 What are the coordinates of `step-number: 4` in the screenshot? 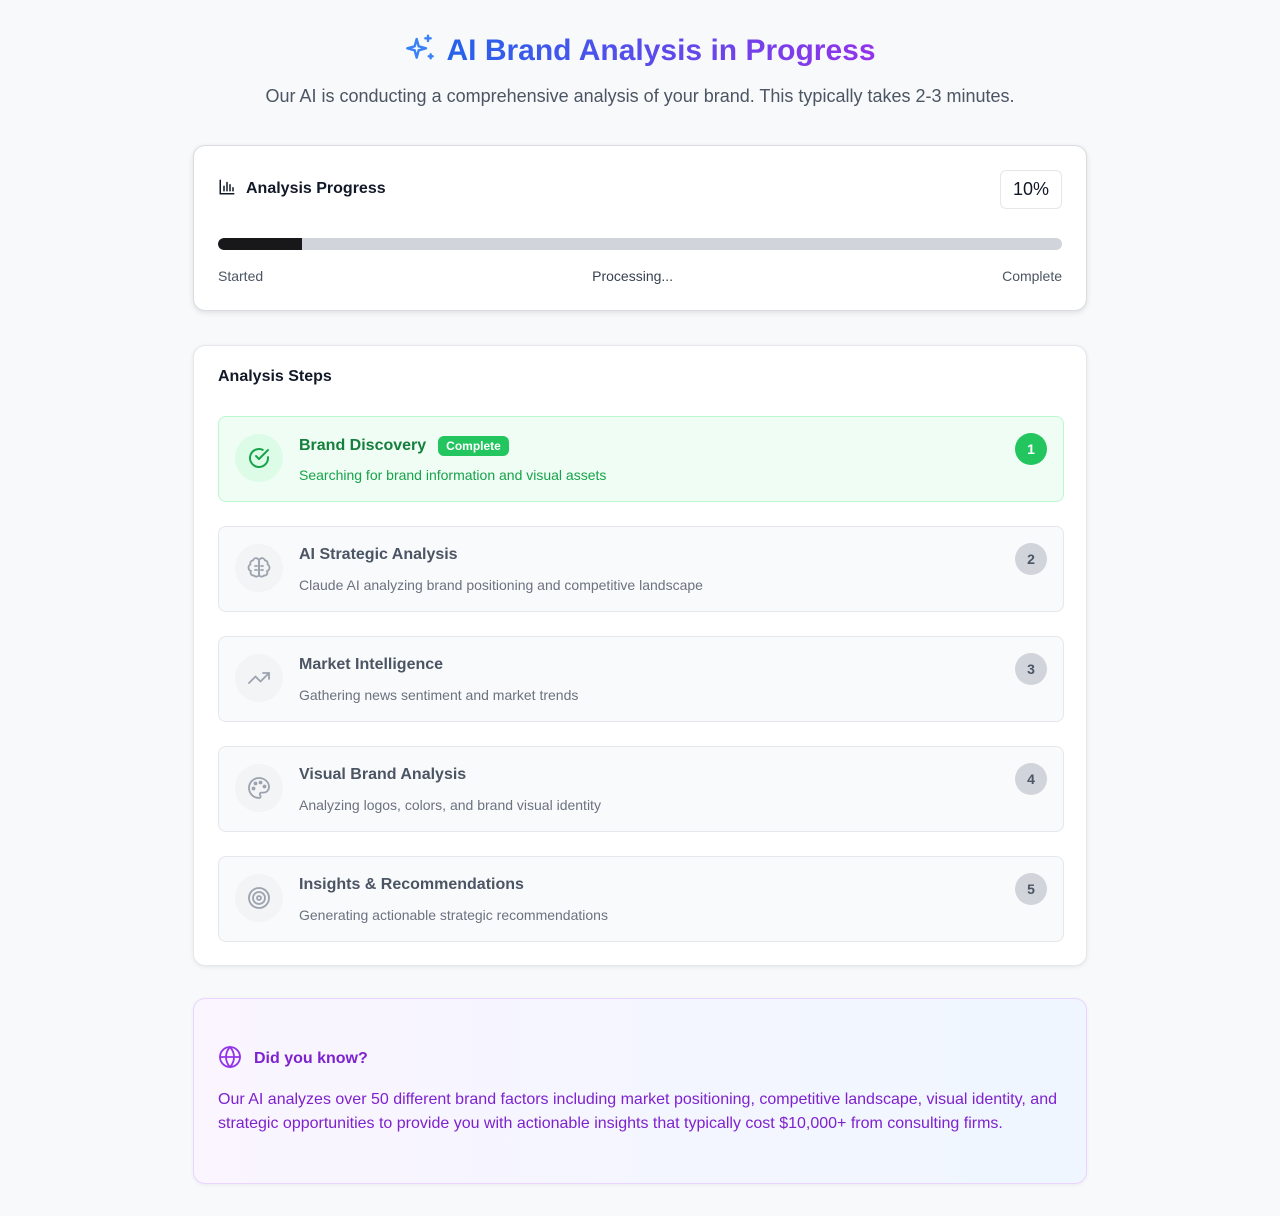 It's located at (1031, 779).